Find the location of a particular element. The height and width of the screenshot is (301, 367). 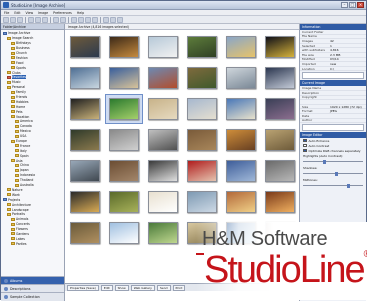

left-tab: Albums is located at coordinates (32, 280).